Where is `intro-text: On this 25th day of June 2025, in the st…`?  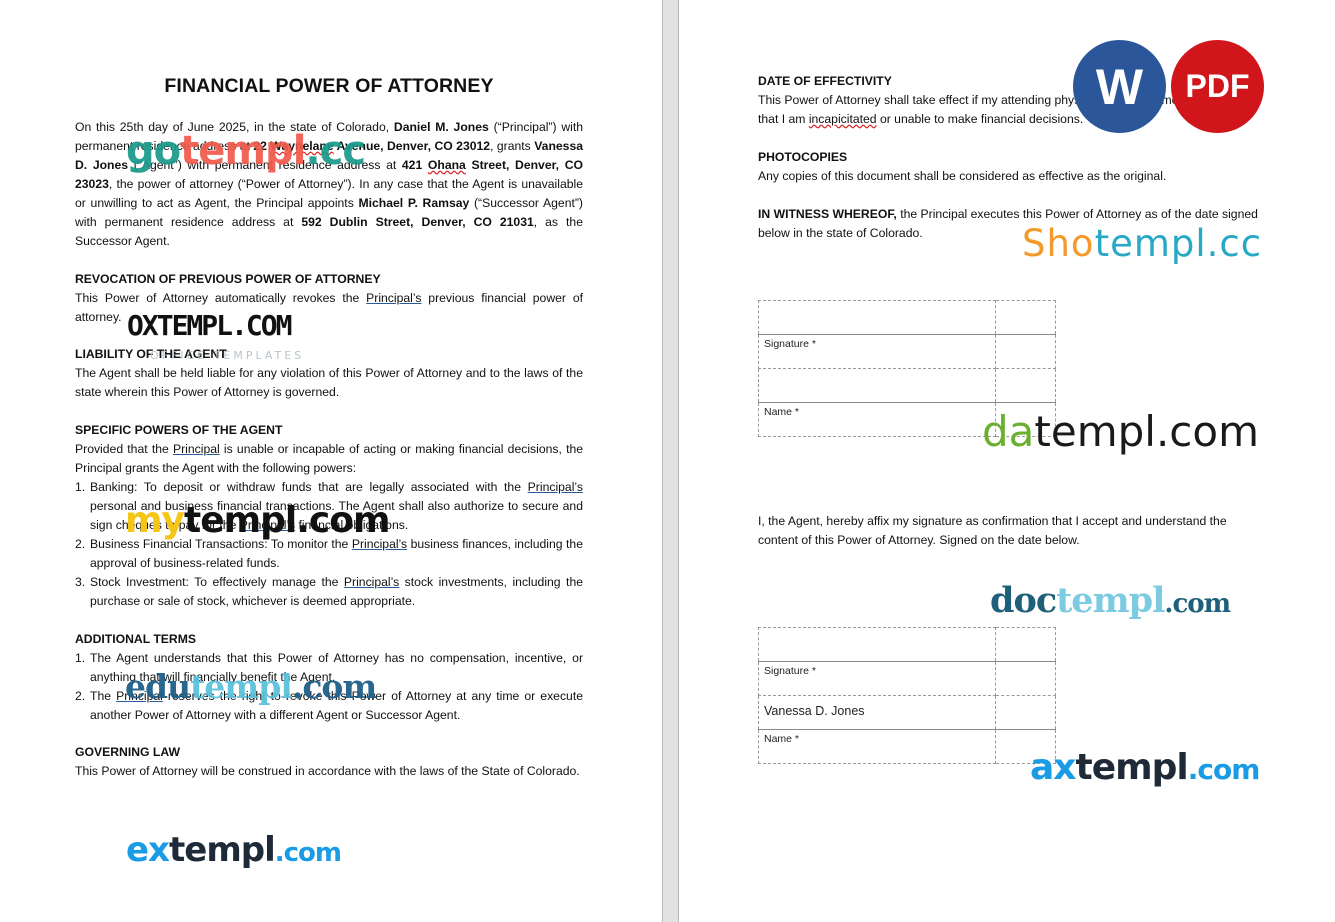 intro-text: On this 25th day of June 2025, in the st… is located at coordinates (234, 127).